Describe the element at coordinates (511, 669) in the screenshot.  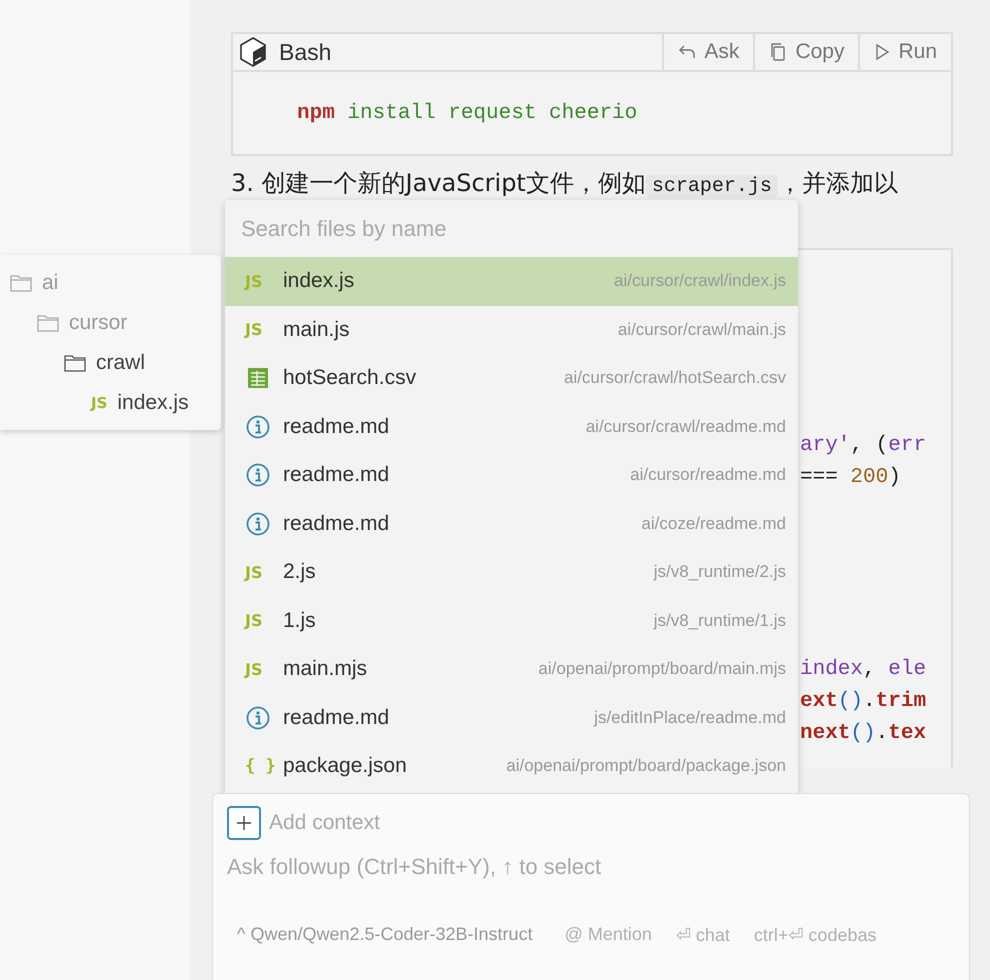
I see `file-item: JS main.mjs ai/openai/prompt/board/main.mjs` at that location.